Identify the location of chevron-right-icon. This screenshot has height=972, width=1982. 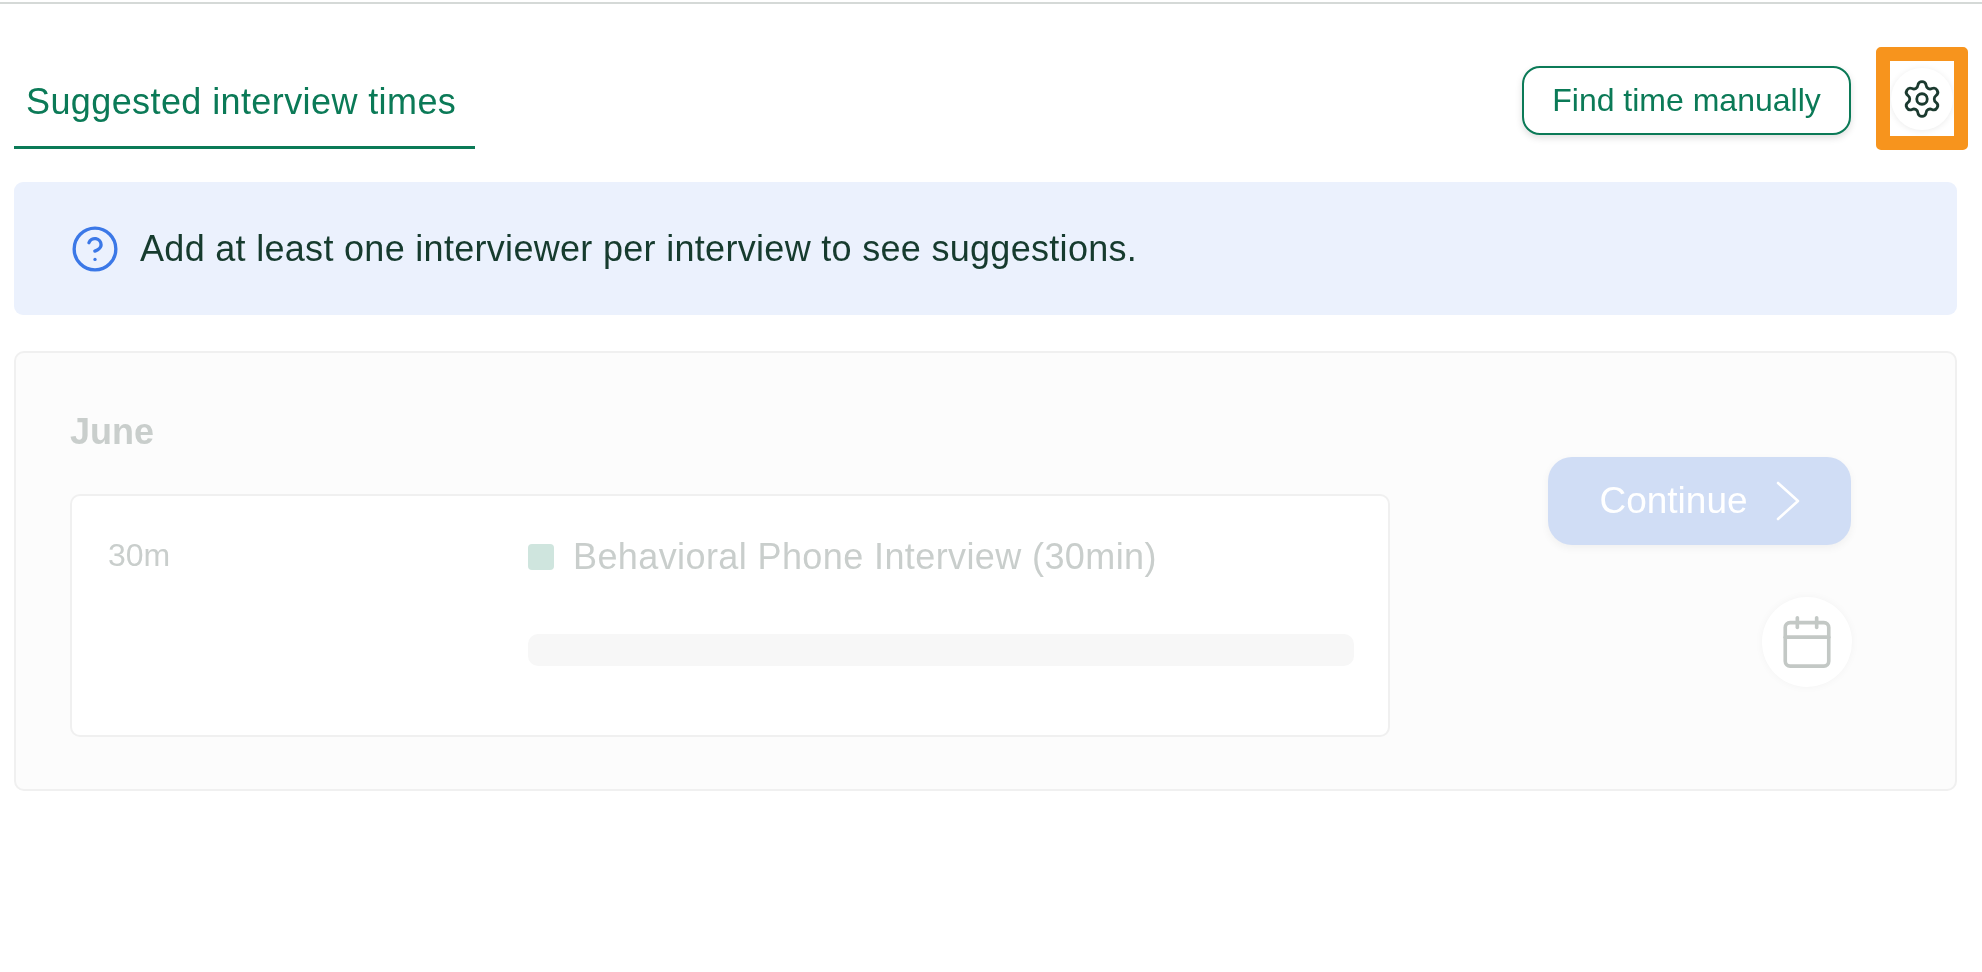
(1787, 501).